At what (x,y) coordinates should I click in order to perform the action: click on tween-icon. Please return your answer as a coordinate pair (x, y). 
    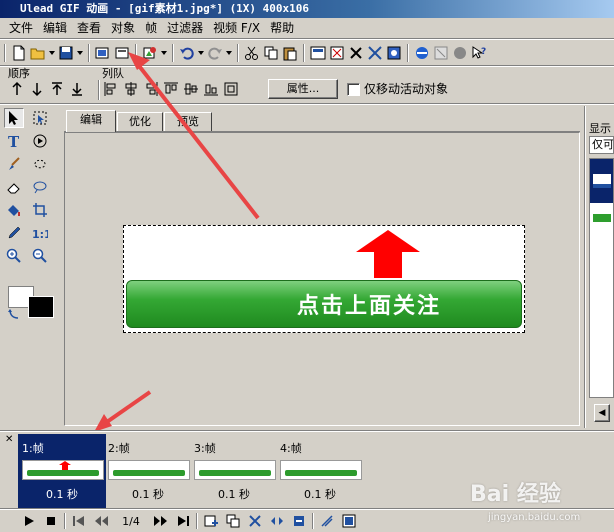
    Looking at the image, I should click on (277, 521).